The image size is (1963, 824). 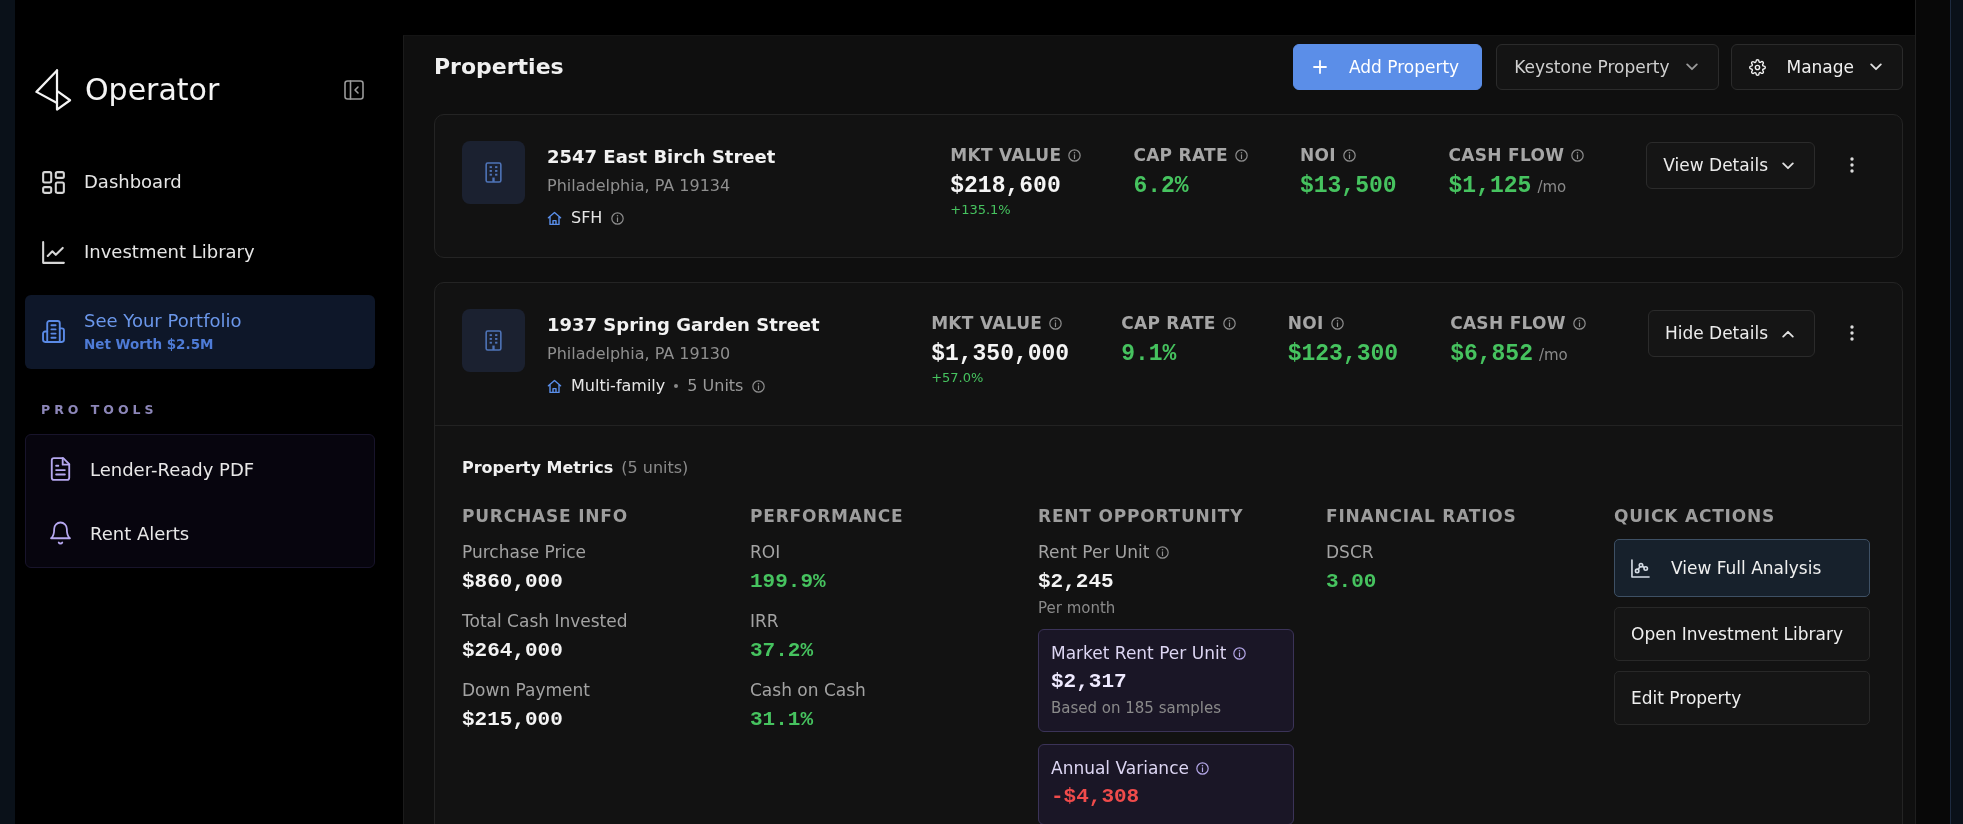 What do you see at coordinates (782, 720) in the screenshot?
I see `metric-value: 31.1%` at bounding box center [782, 720].